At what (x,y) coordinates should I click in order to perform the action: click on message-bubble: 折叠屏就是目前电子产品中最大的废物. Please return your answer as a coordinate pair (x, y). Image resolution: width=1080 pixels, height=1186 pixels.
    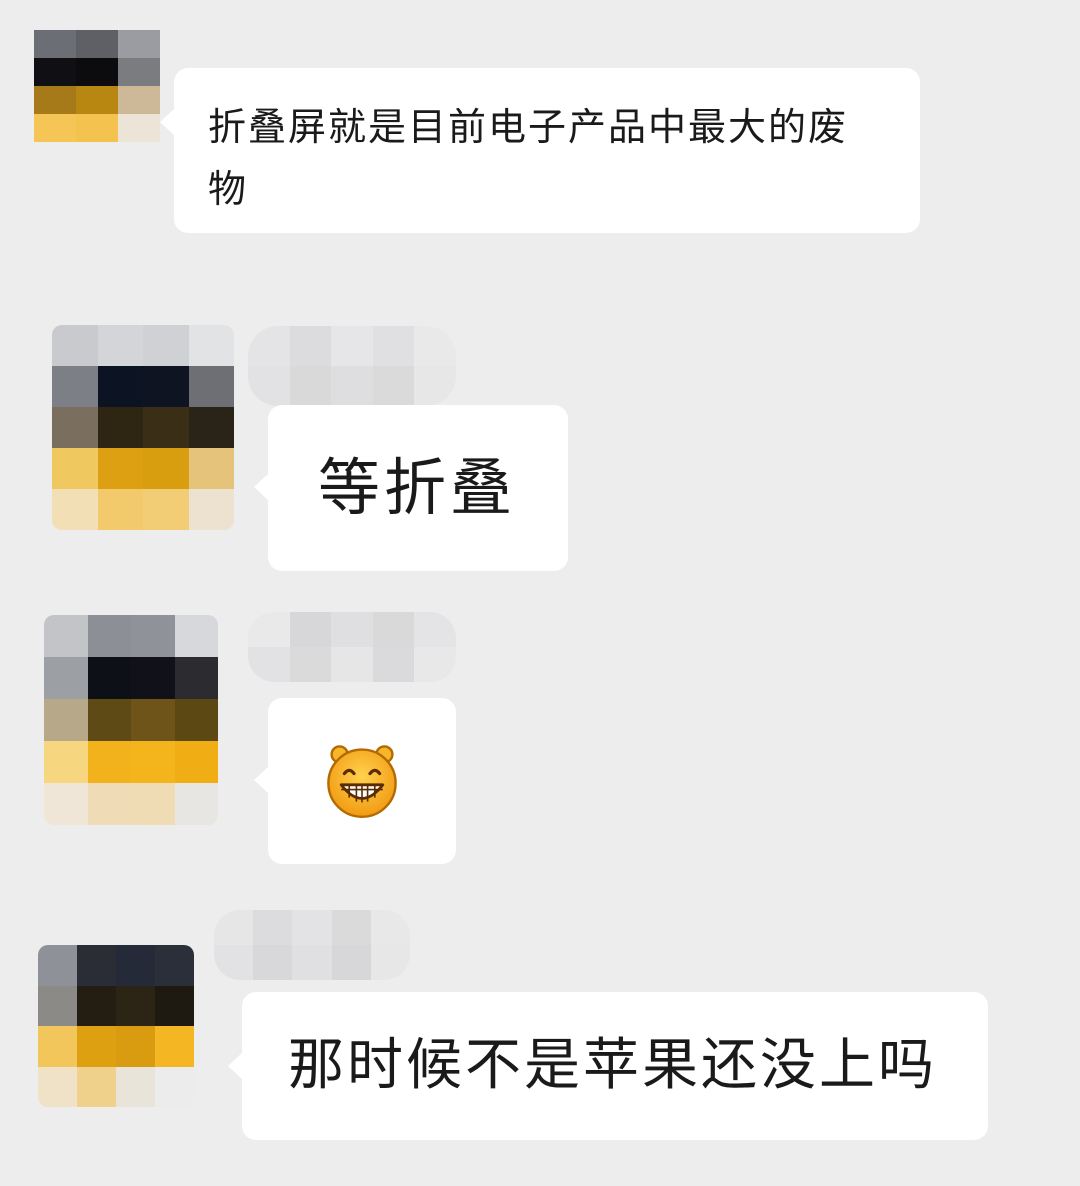
    Looking at the image, I should click on (540, 150).